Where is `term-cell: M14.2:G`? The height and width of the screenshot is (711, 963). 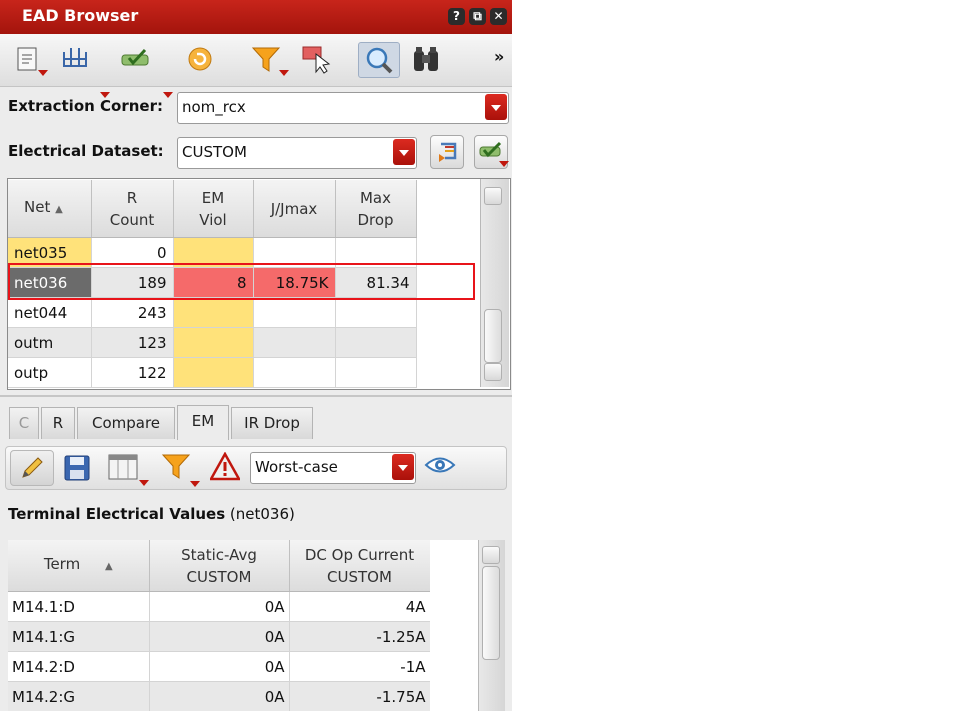
term-cell: M14.2:G is located at coordinates (79, 696).